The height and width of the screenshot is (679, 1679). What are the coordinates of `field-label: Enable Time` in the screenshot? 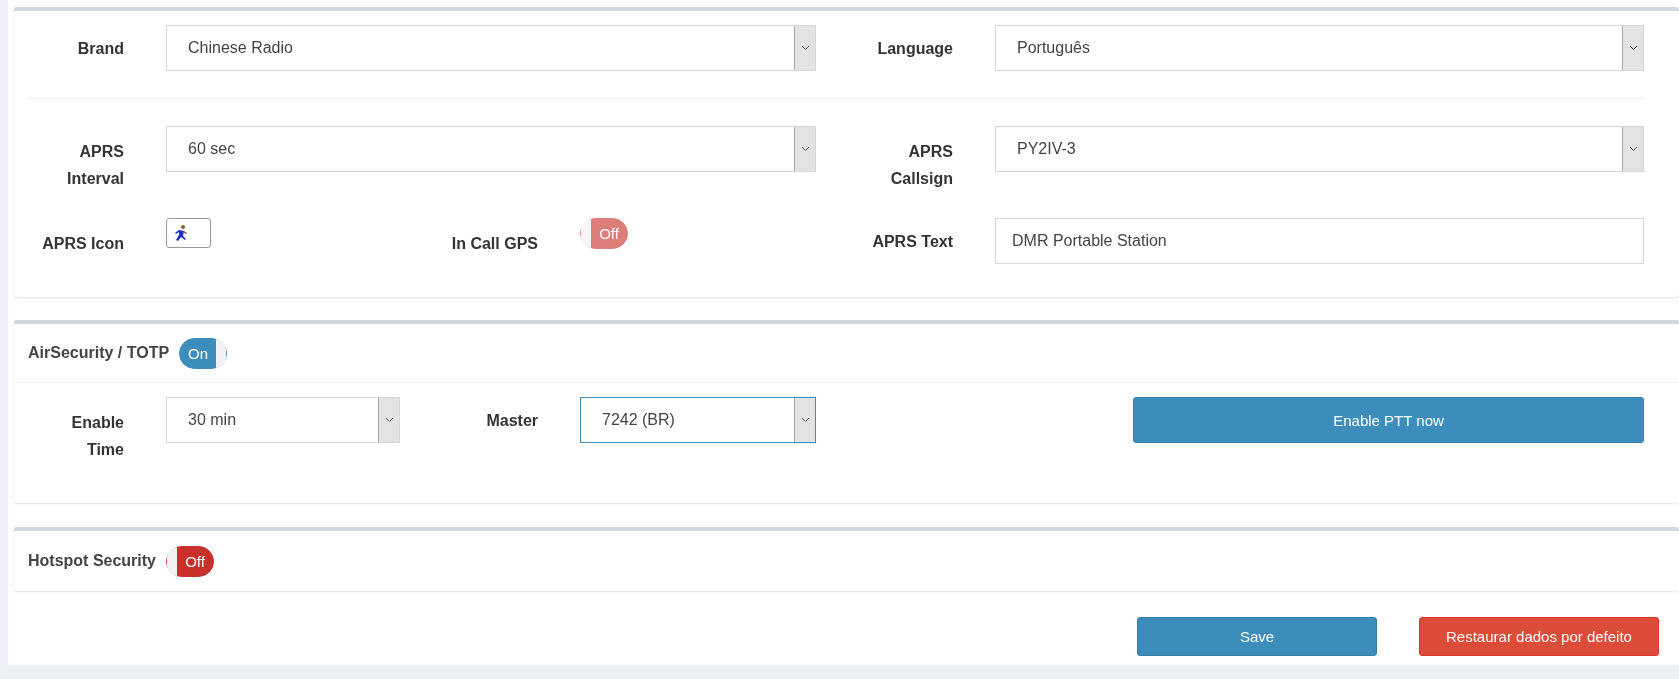 It's located at (97, 436).